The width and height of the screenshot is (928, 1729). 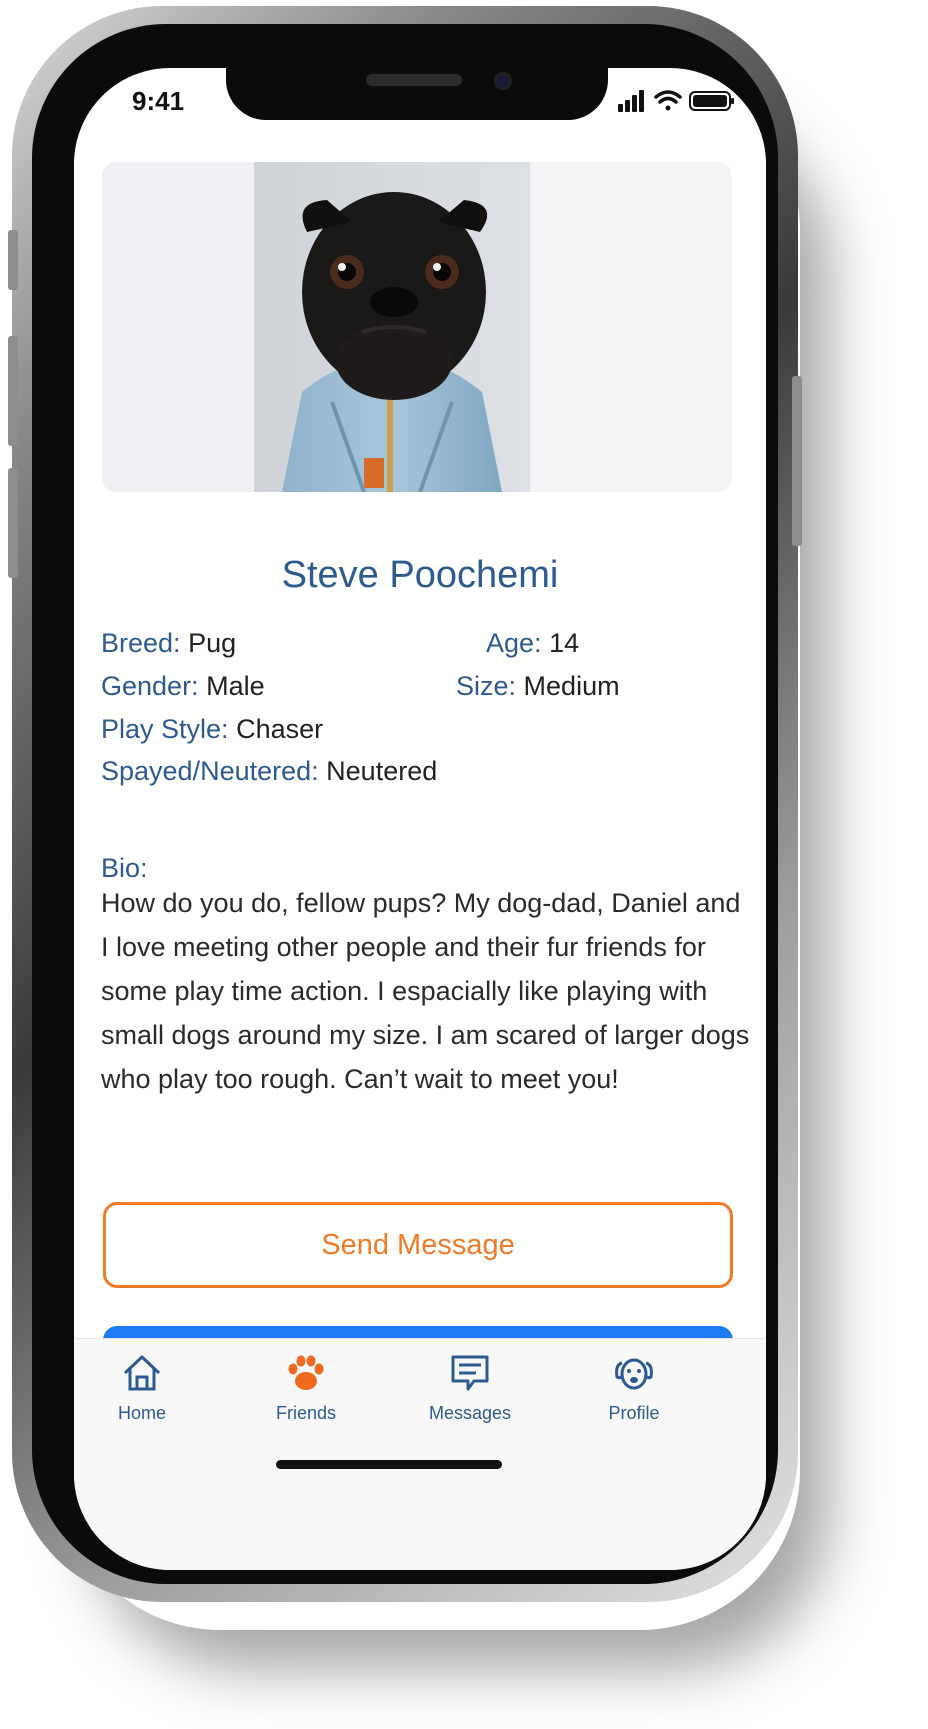 What do you see at coordinates (124, 868) in the screenshot?
I see `bio-label: Bio:` at bounding box center [124, 868].